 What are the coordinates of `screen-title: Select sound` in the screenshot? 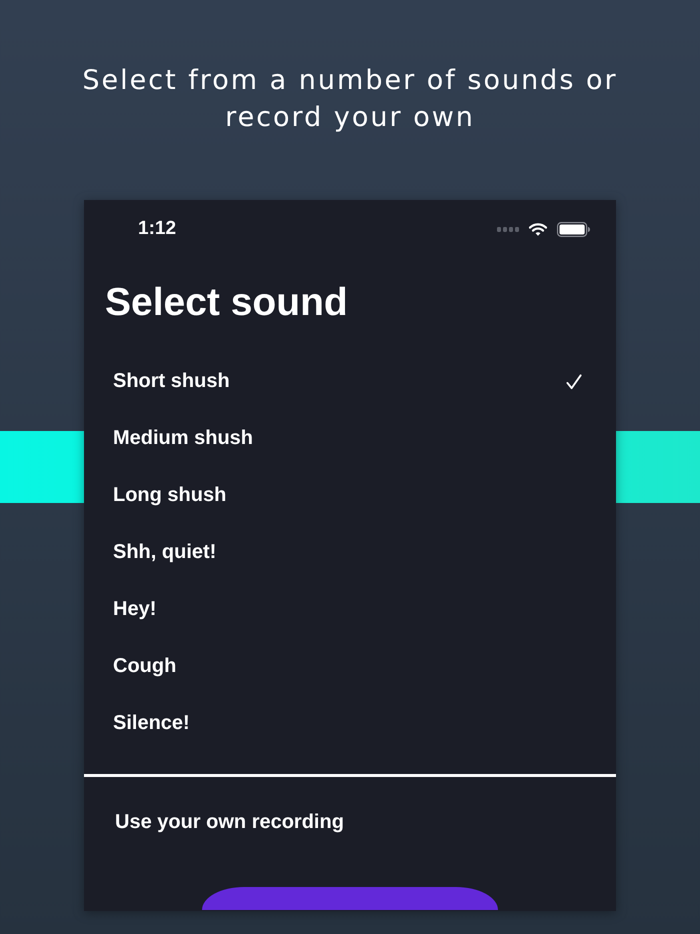 It's located at (226, 303).